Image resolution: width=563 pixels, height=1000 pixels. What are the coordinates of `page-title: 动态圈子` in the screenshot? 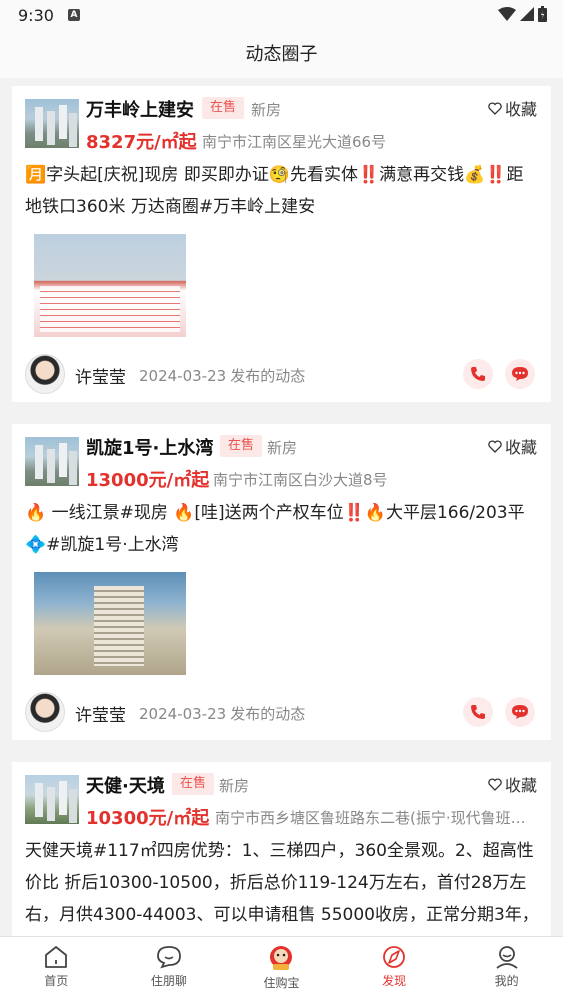 It's located at (281, 54).